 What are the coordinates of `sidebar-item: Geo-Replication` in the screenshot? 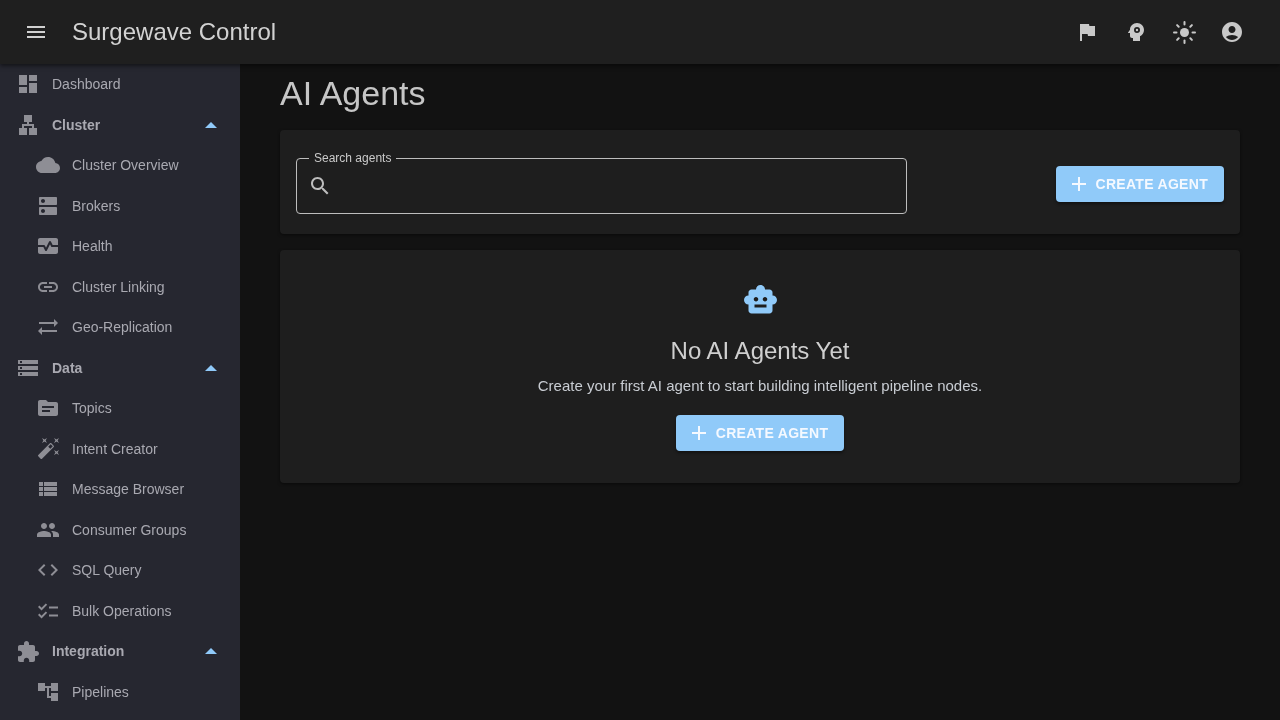 It's located at (120, 327).